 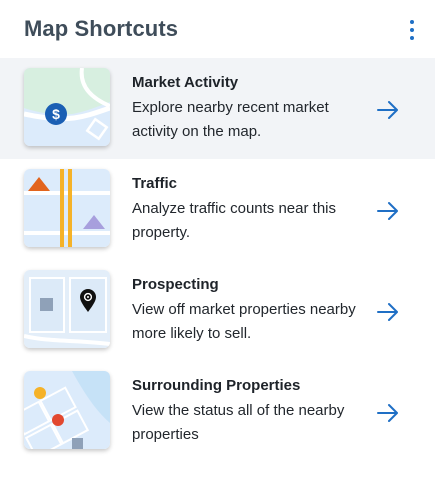 I want to click on shortcut-title: Surrounding Properties, so click(x=216, y=385).